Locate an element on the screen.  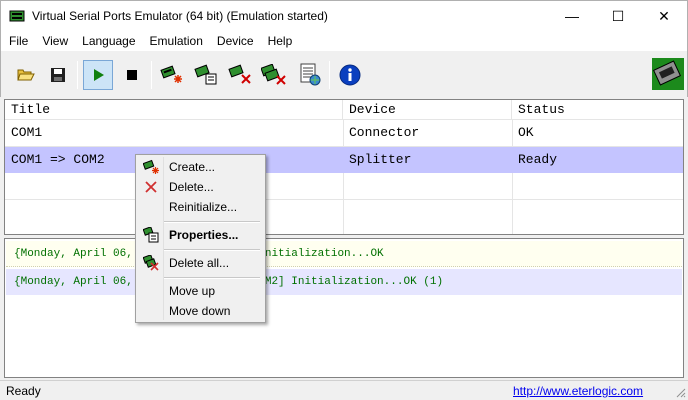
cell-status: OK is located at coordinates (526, 132).